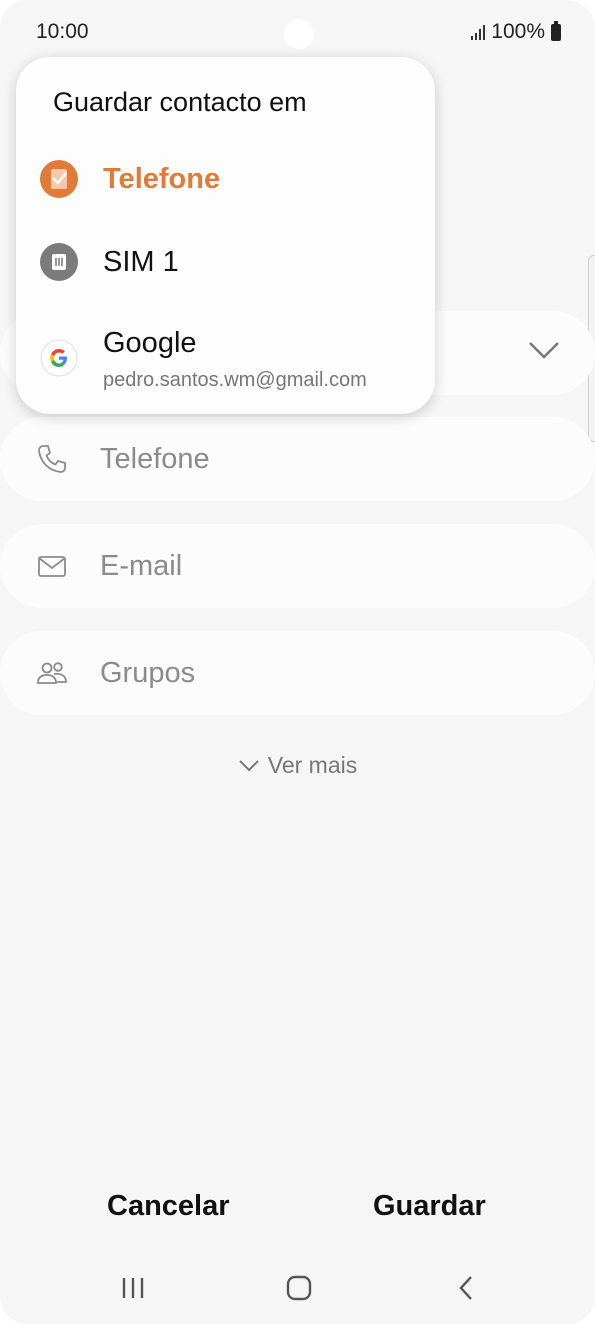 The image size is (595, 1324). I want to click on navigation-bar, so click(297, 1288).